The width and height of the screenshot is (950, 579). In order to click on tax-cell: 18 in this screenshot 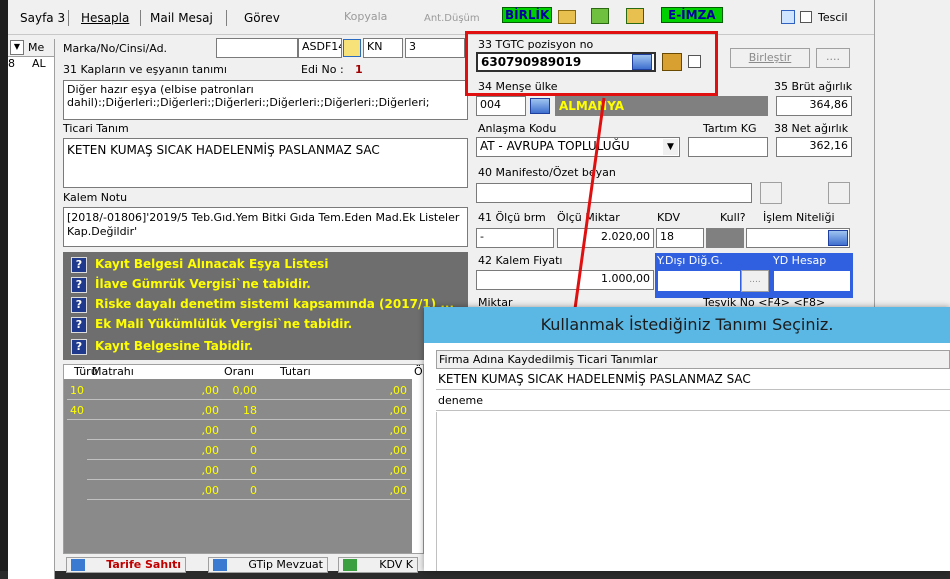, I will do `click(241, 410)`.